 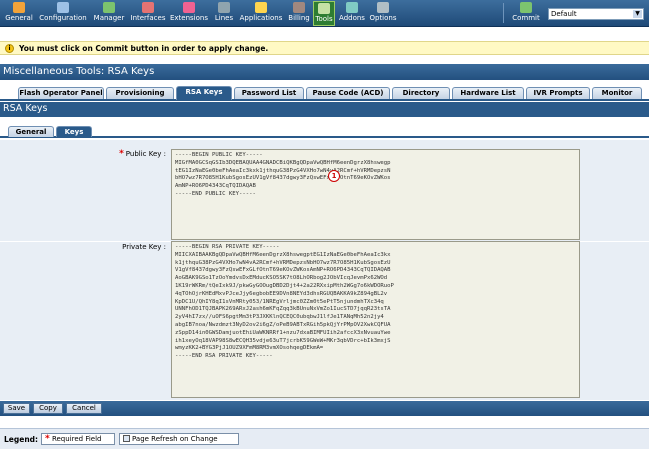 What do you see at coordinates (324, 131) in the screenshot?
I see `rsa-subtabs: General Keys` at bounding box center [324, 131].